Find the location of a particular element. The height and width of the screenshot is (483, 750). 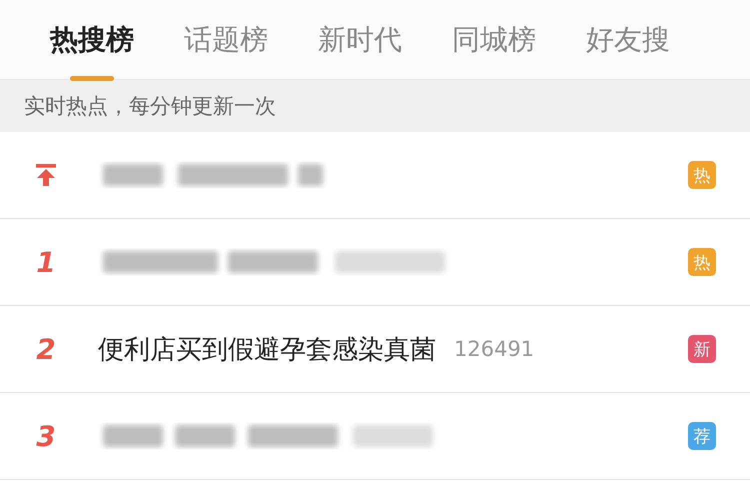

rank-number: 2 is located at coordinates (46, 349).